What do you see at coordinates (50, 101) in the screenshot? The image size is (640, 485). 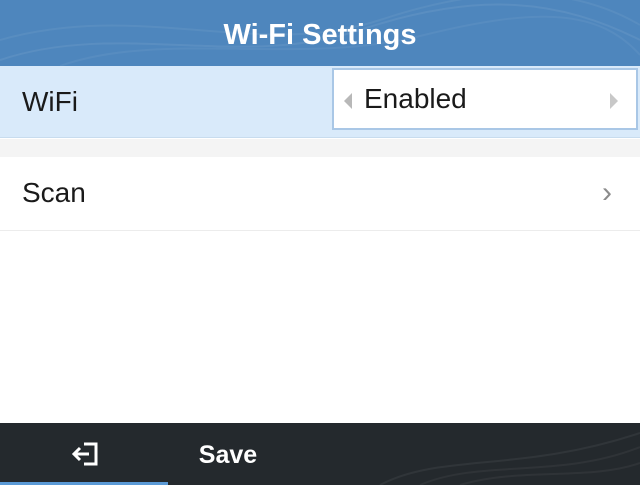 I see `wifi-label: WiFi` at bounding box center [50, 101].